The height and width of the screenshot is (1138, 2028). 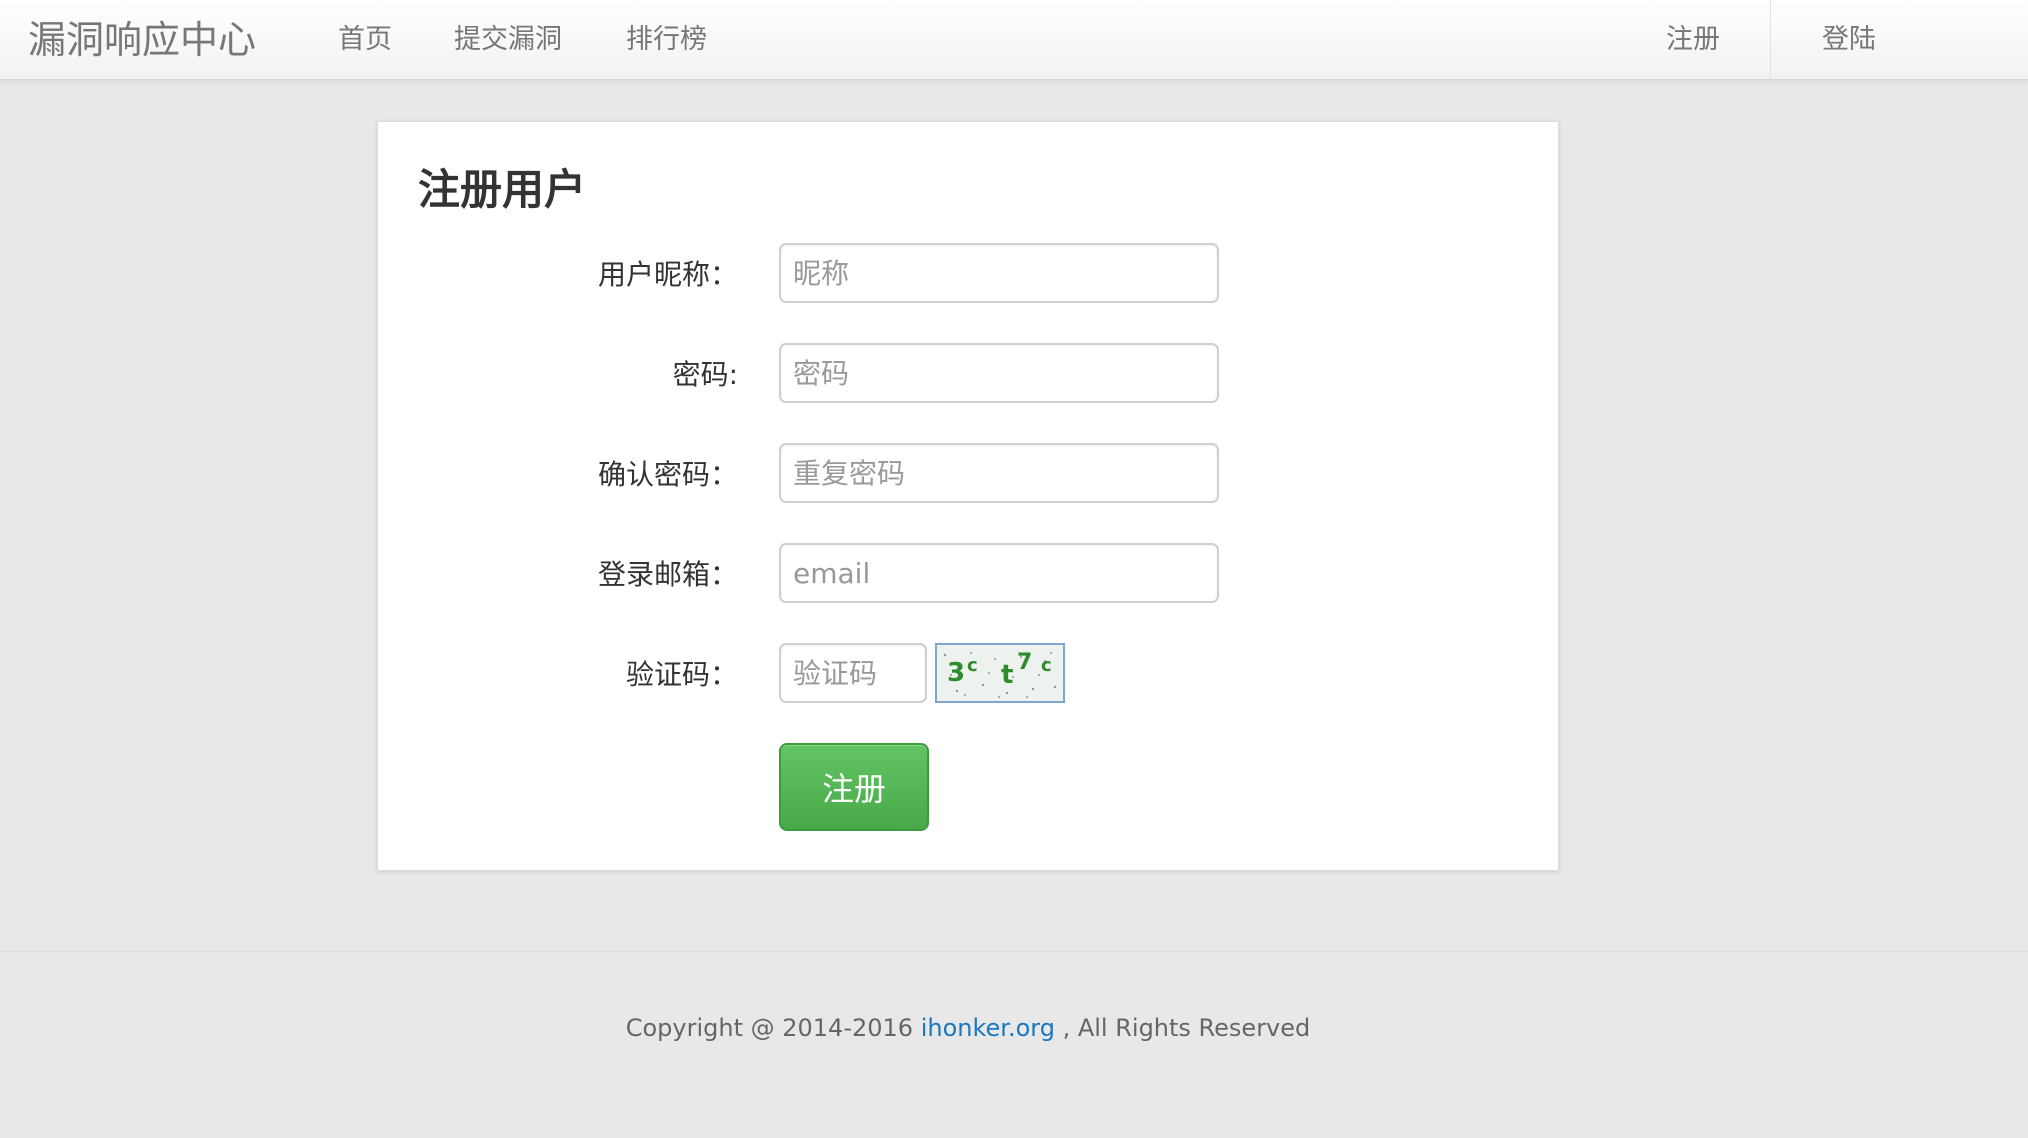 I want to click on register-button: 注册, so click(x=854, y=787).